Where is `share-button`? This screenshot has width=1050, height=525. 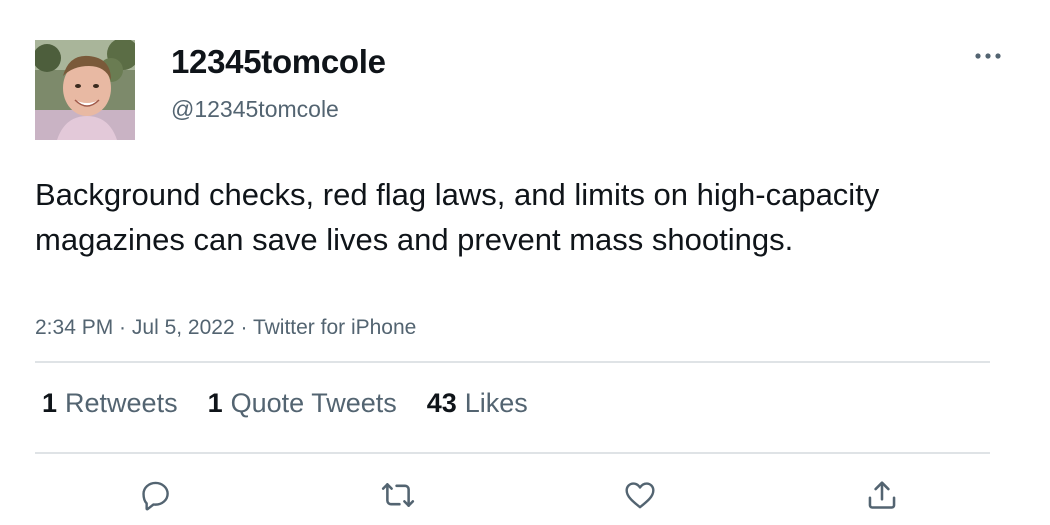
share-button is located at coordinates (882, 495).